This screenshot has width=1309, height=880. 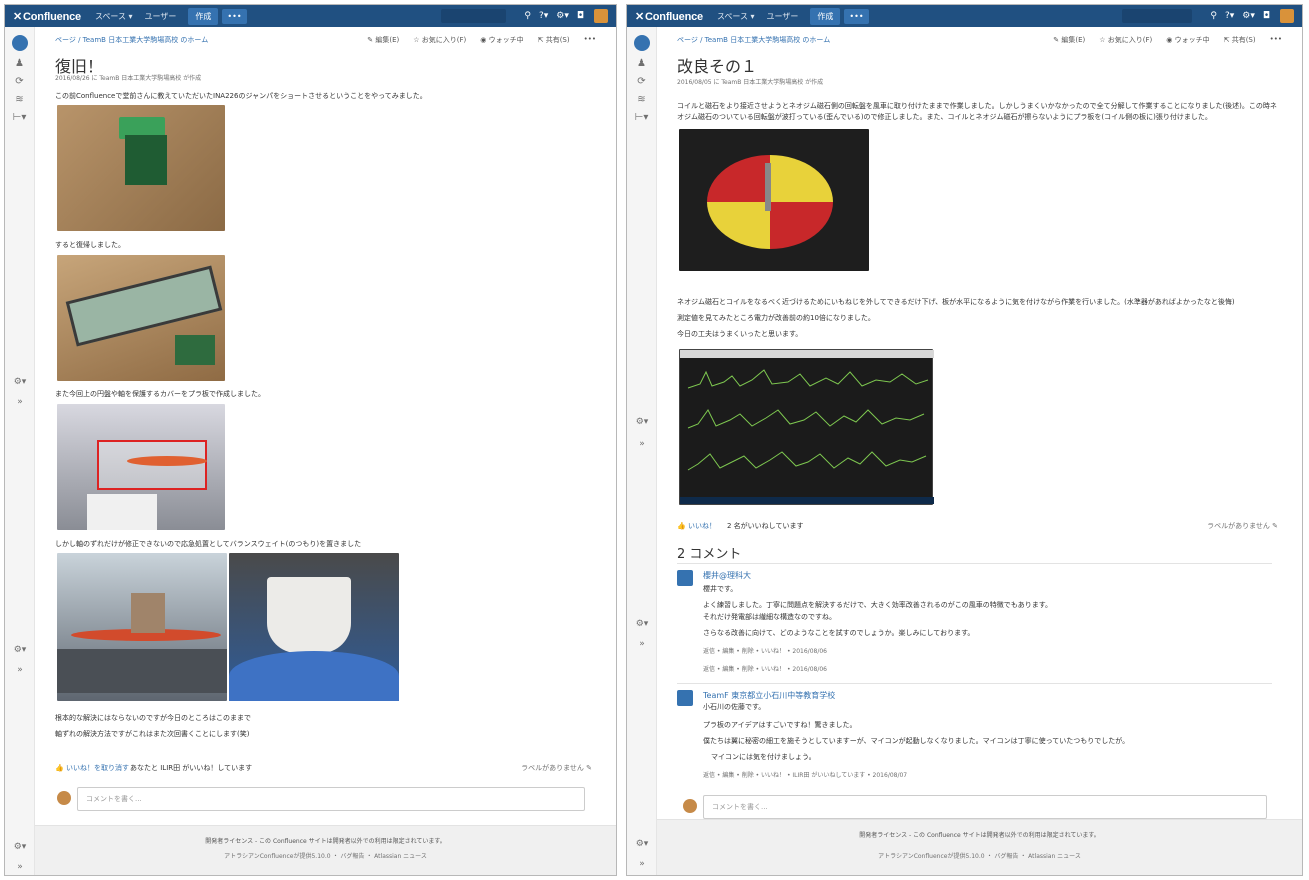 I want to click on comment-text: プラ板のアイデアはすごいですね！驚きました。, so click(x=780, y=725).